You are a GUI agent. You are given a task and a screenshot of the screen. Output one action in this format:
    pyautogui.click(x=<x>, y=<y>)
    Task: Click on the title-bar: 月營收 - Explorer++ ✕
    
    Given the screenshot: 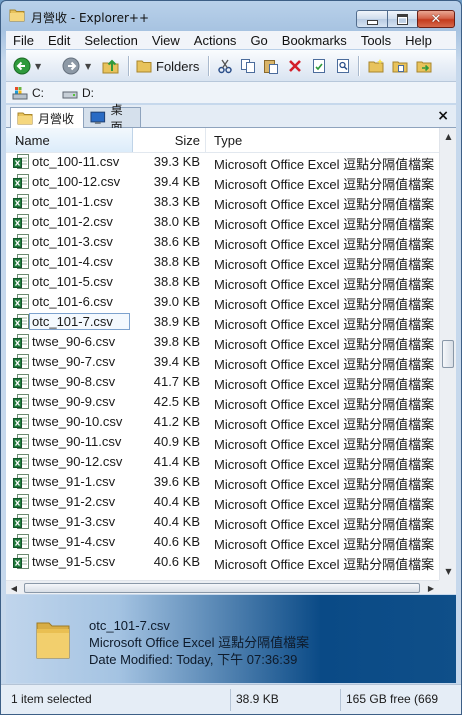 What is the action you would take?
    pyautogui.click(x=231, y=16)
    